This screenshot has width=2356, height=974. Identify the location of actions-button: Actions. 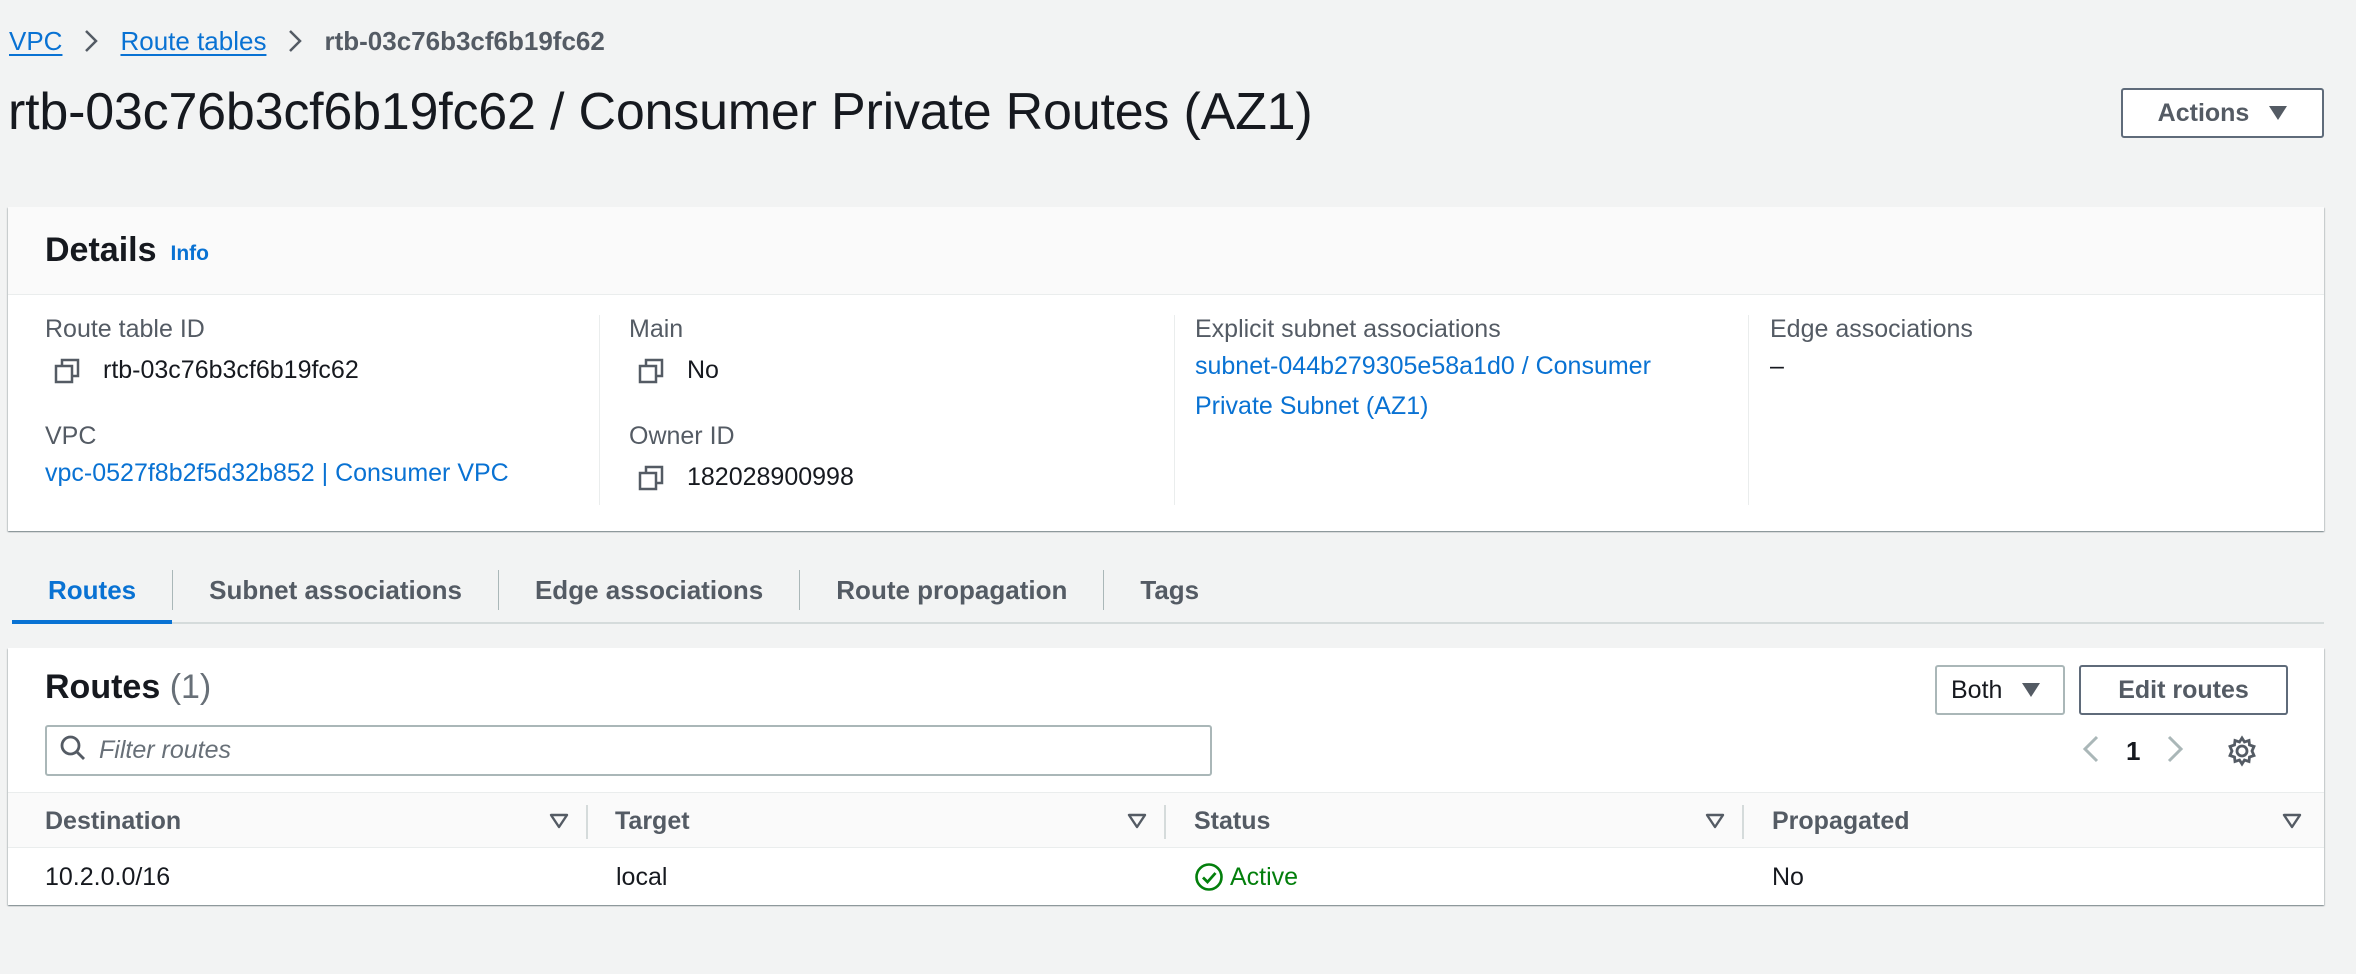
(2222, 113).